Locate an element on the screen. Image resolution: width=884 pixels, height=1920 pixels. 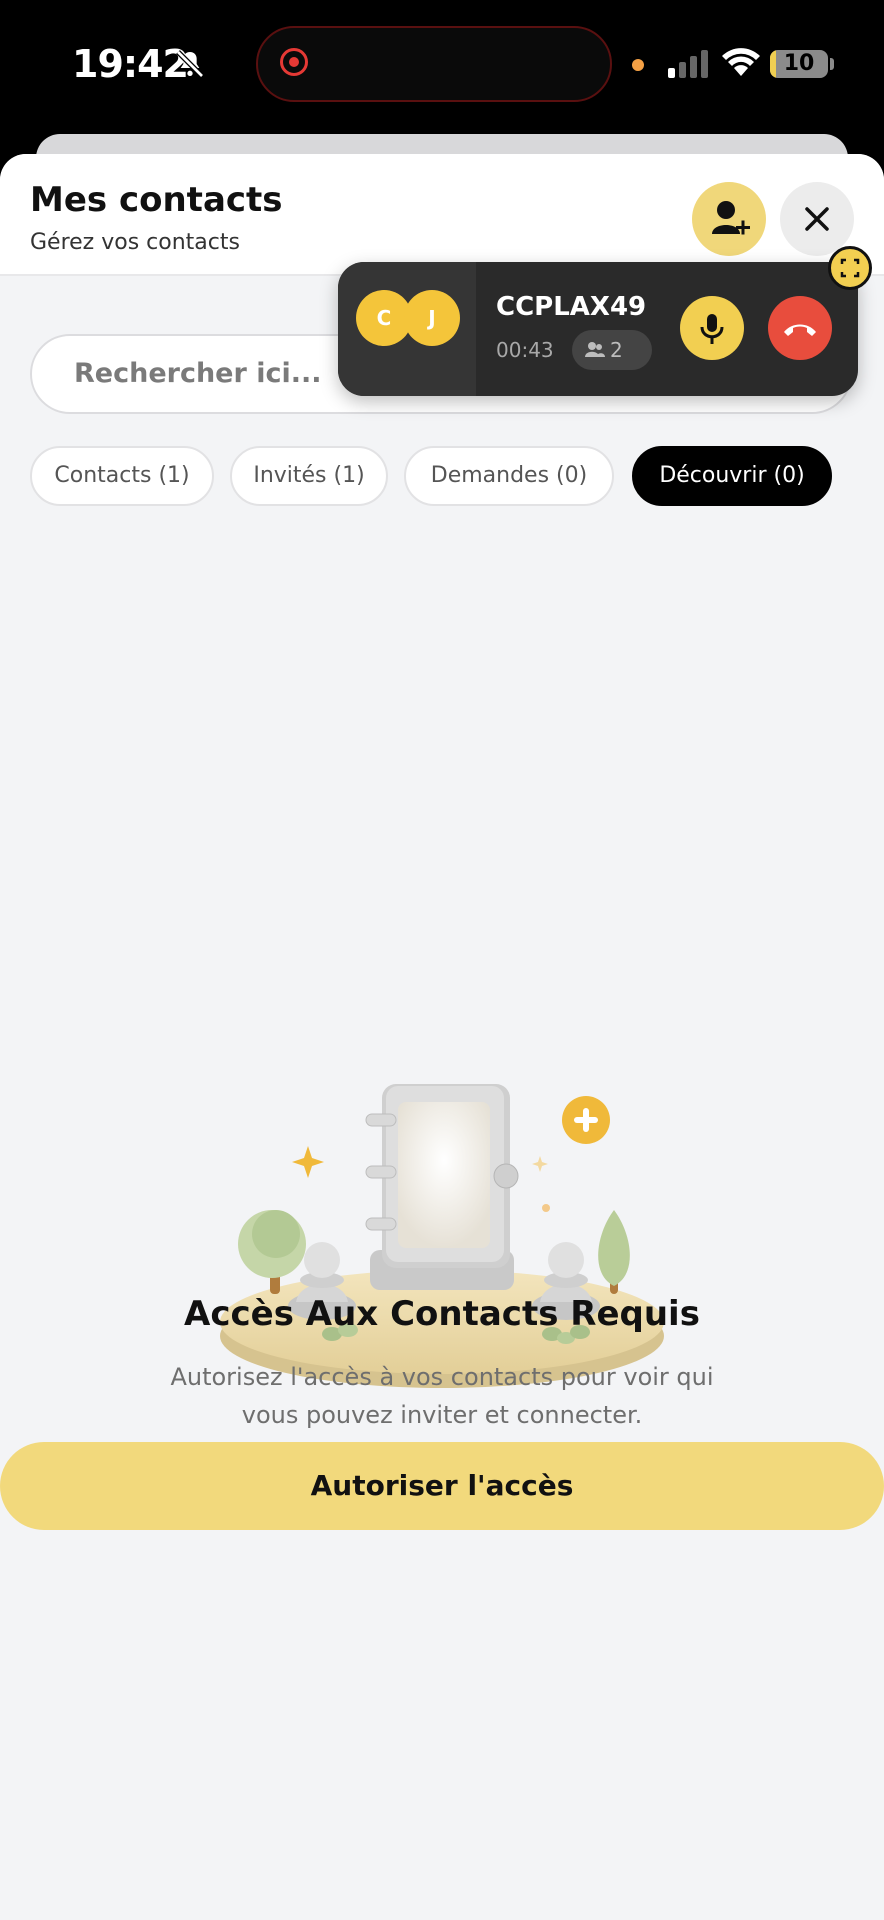
close-button is located at coordinates (817, 219).